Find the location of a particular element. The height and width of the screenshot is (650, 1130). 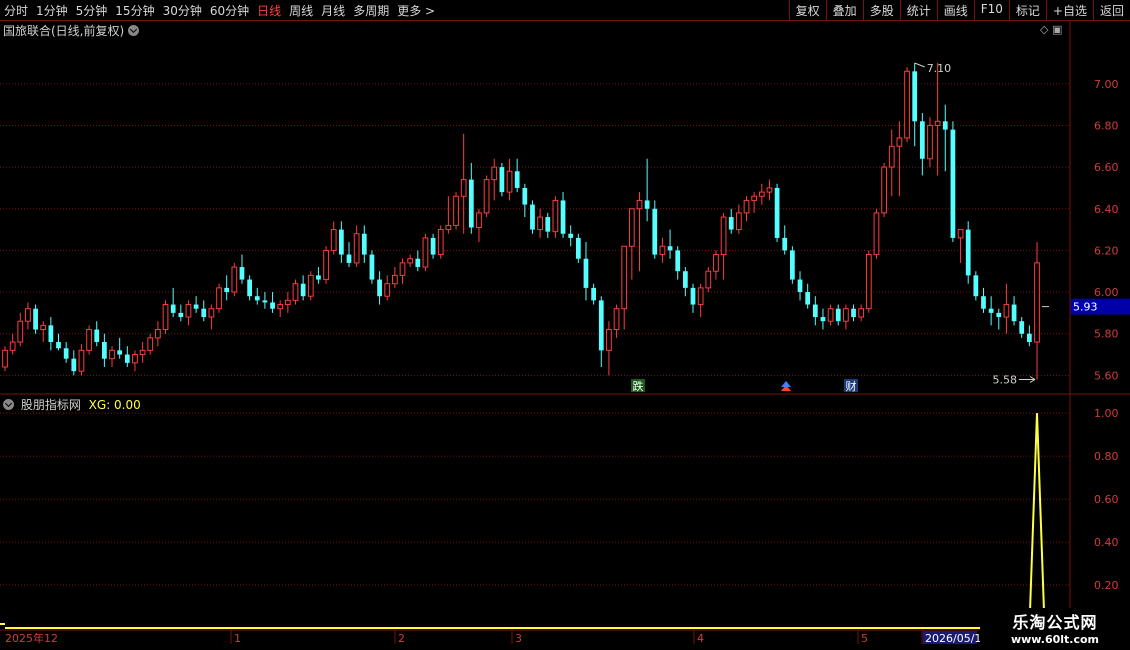

y-tick-main-7: 5.60 is located at coordinates (1106, 375).